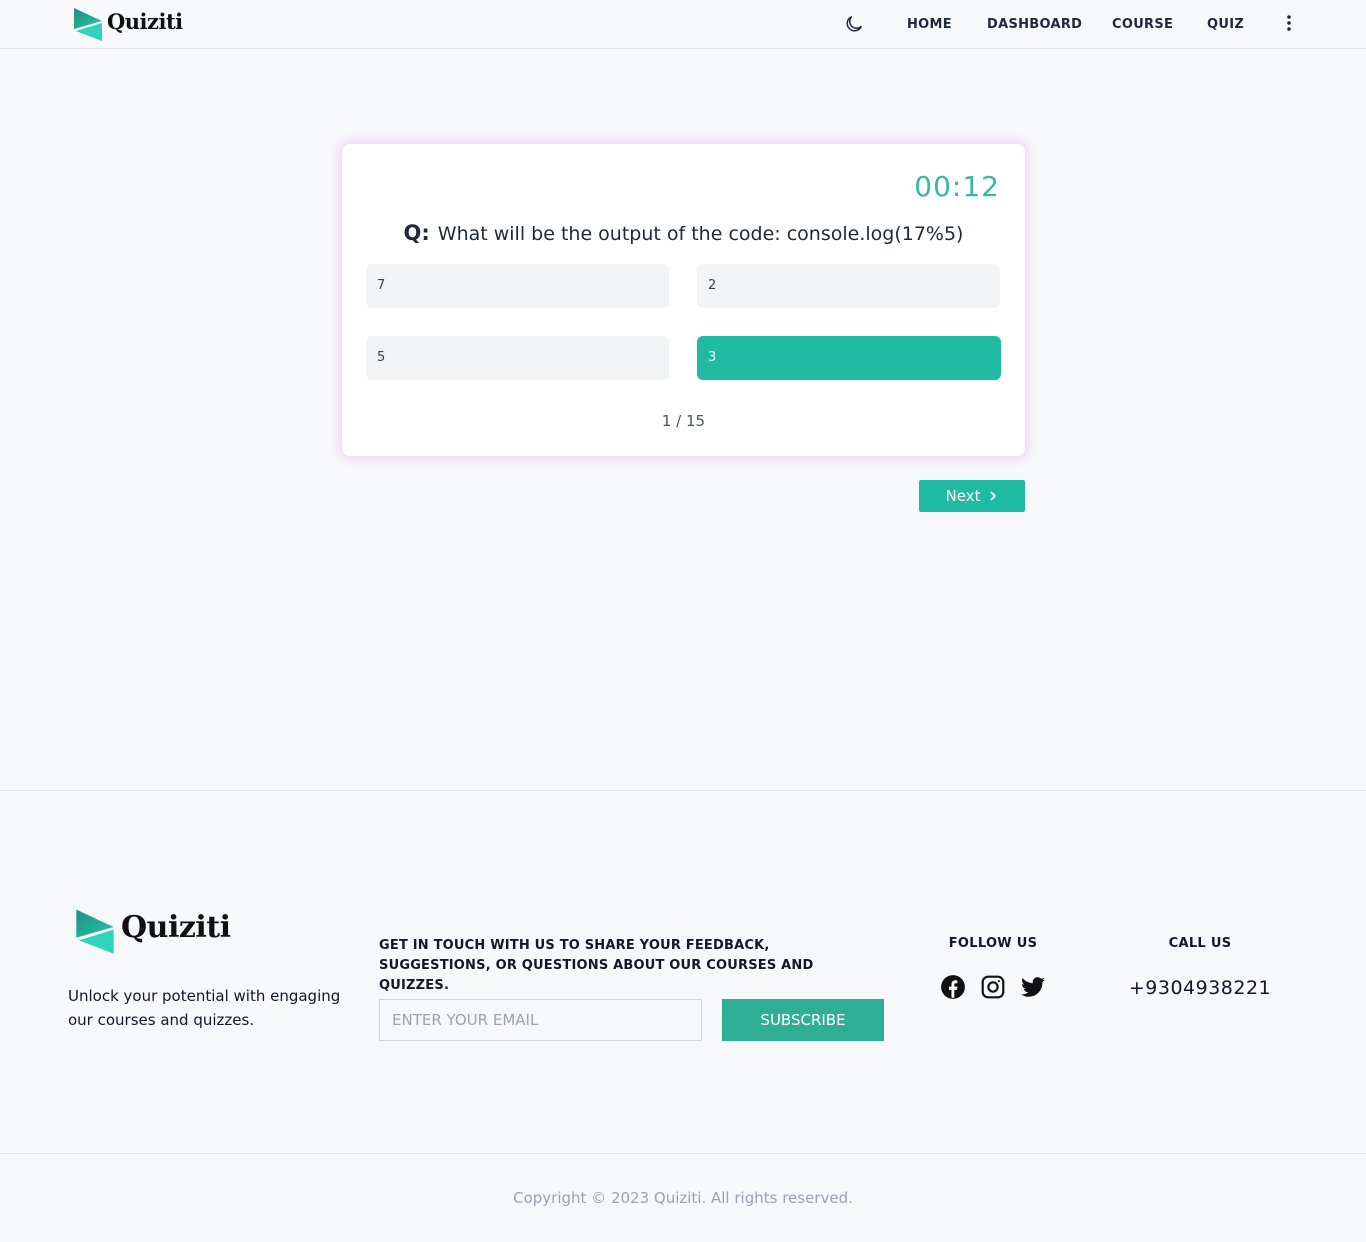 The image size is (1366, 1242). What do you see at coordinates (993, 496) in the screenshot?
I see `chevron-right-icon` at bounding box center [993, 496].